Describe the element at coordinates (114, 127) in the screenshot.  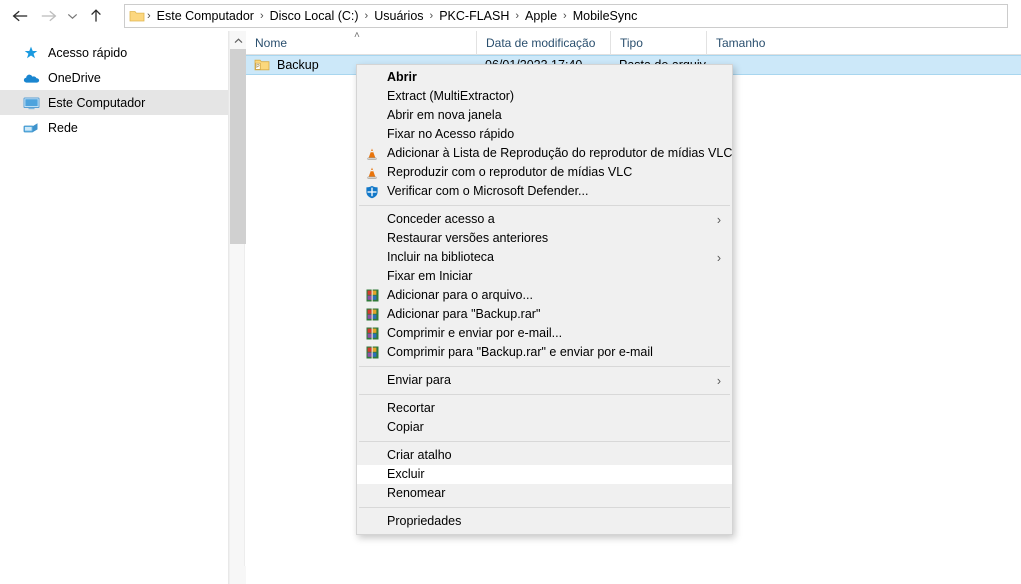
I see `sidebar-item-rede: Rede` at that location.